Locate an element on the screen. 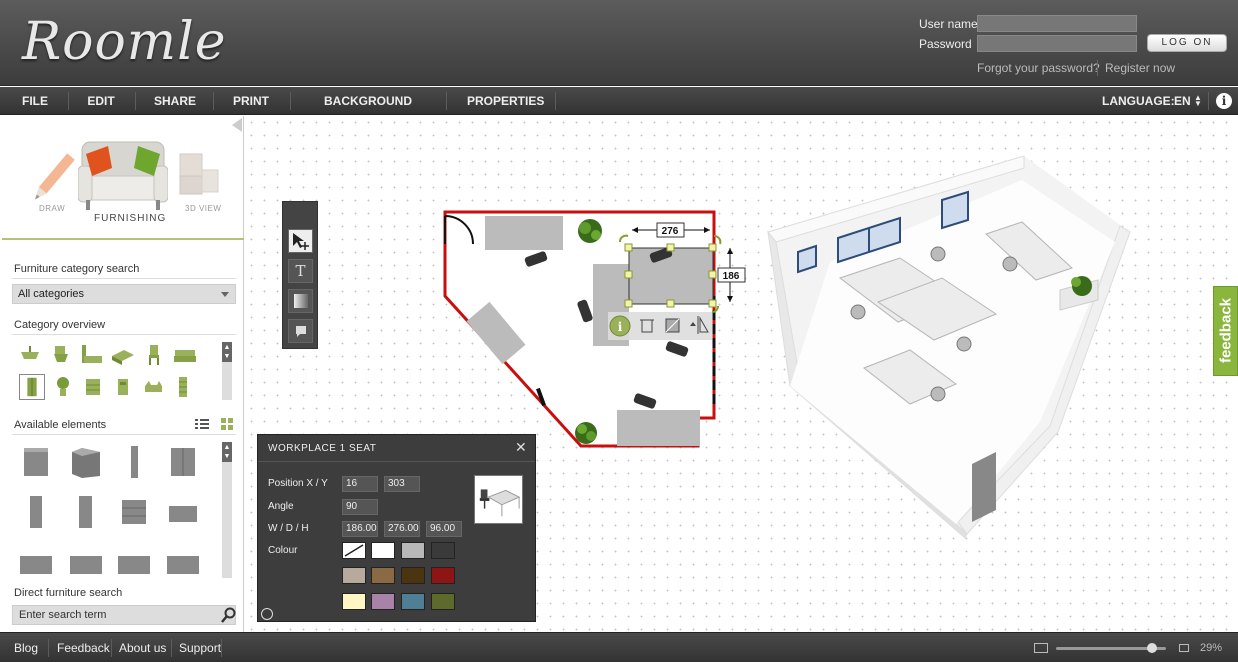 Image resolution: width=1238 pixels, height=662 pixels. zoom-level: 29% is located at coordinates (1211, 648).